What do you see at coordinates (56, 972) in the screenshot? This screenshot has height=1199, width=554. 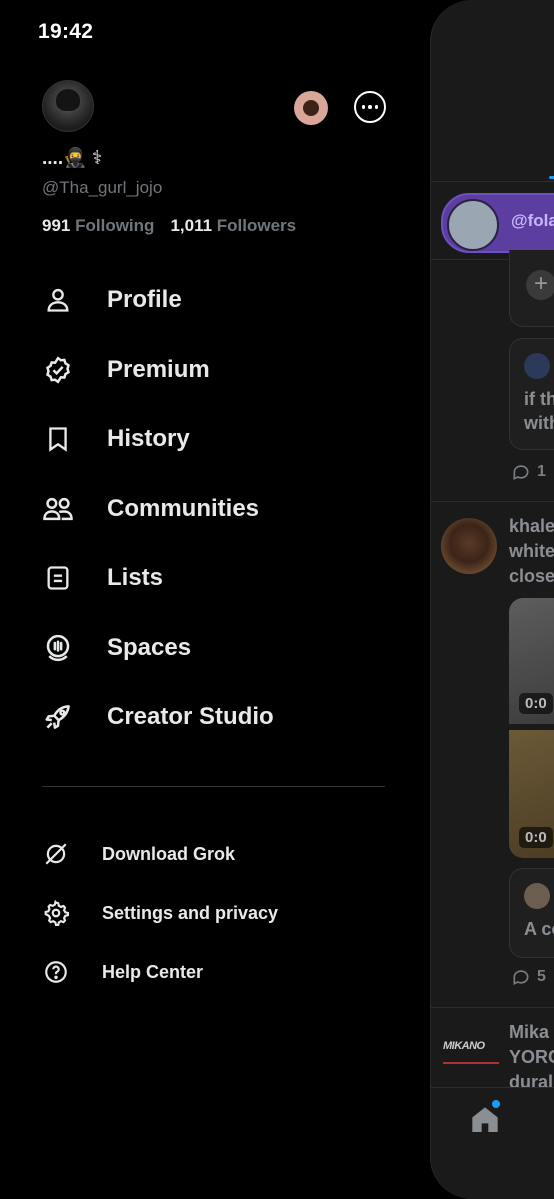 I see `help-icon` at bounding box center [56, 972].